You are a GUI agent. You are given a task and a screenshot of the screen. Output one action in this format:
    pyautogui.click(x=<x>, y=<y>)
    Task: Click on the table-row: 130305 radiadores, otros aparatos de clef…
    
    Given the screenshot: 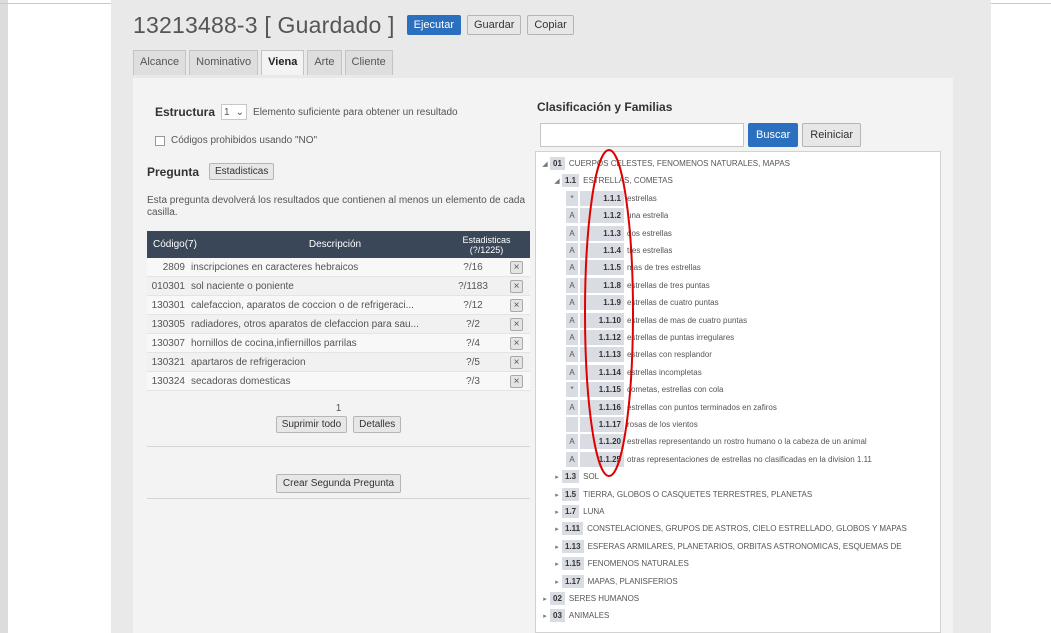 What is the action you would take?
    pyautogui.click(x=338, y=324)
    